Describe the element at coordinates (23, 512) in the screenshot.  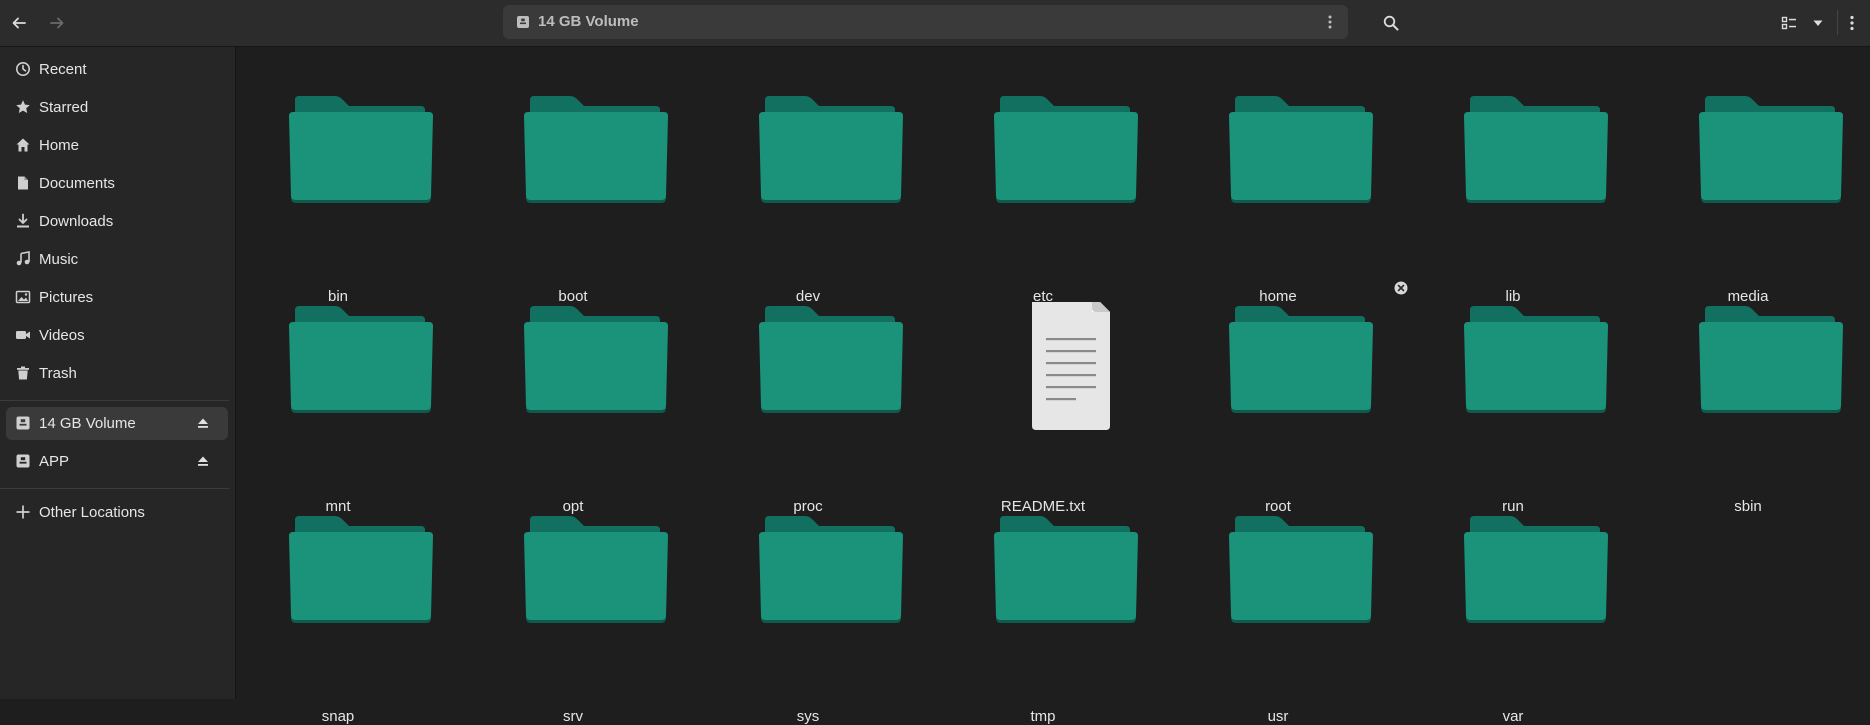
I see `plus-icon` at that location.